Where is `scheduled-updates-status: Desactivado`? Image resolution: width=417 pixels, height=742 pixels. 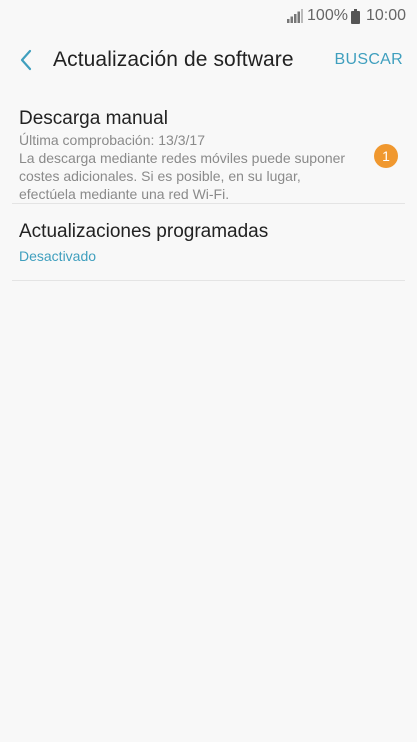 scheduled-updates-status: Desactivado is located at coordinates (58, 256).